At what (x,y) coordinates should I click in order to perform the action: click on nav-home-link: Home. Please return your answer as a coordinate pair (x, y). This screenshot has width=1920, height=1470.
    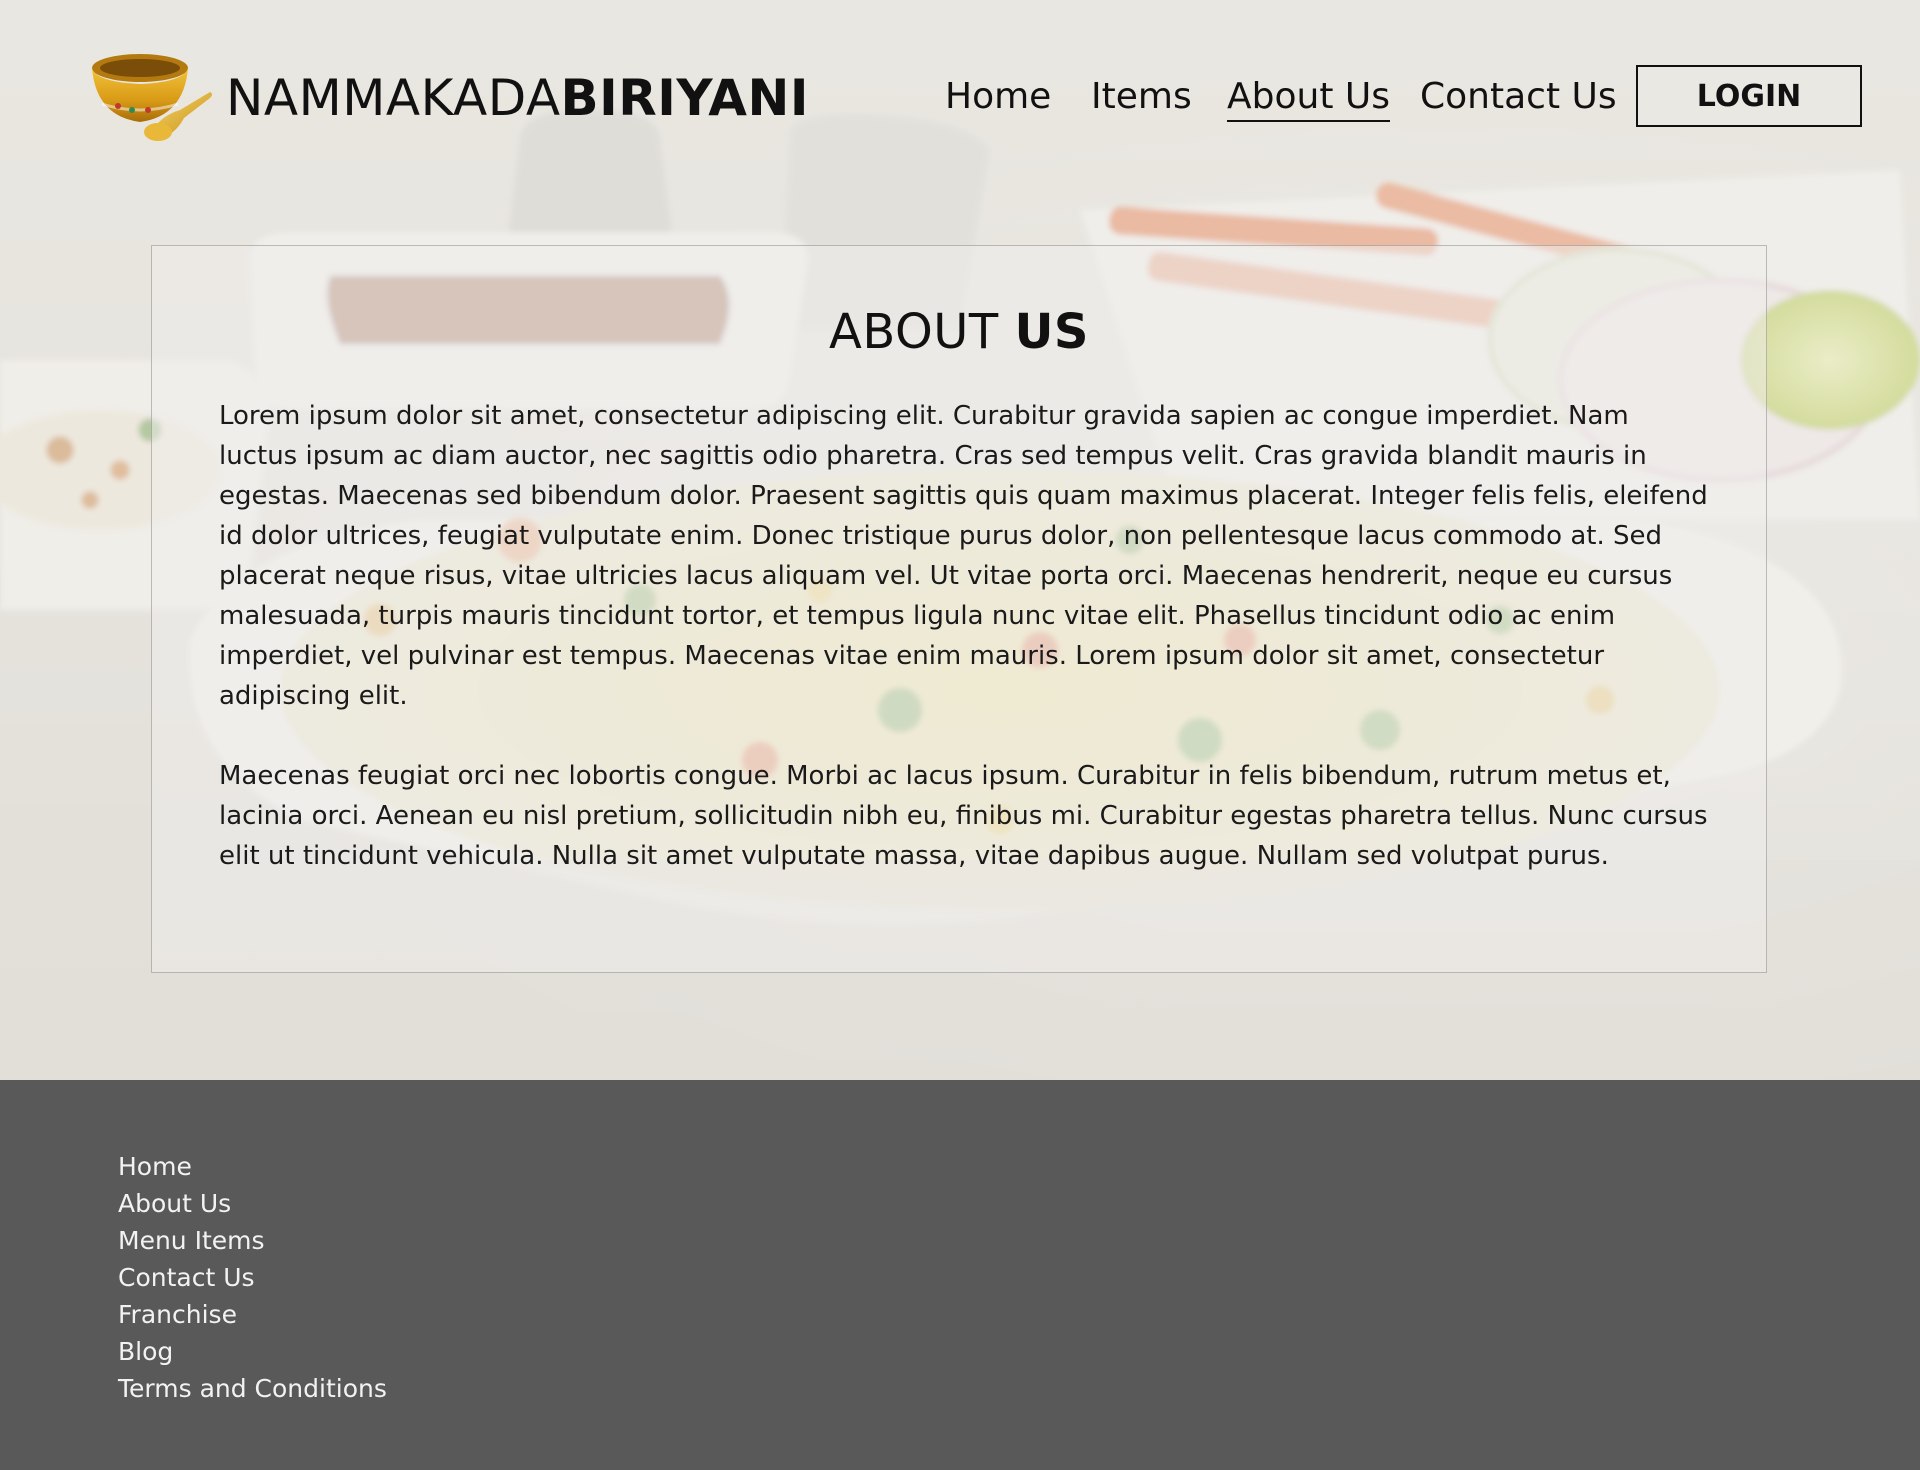
    Looking at the image, I should click on (998, 97).